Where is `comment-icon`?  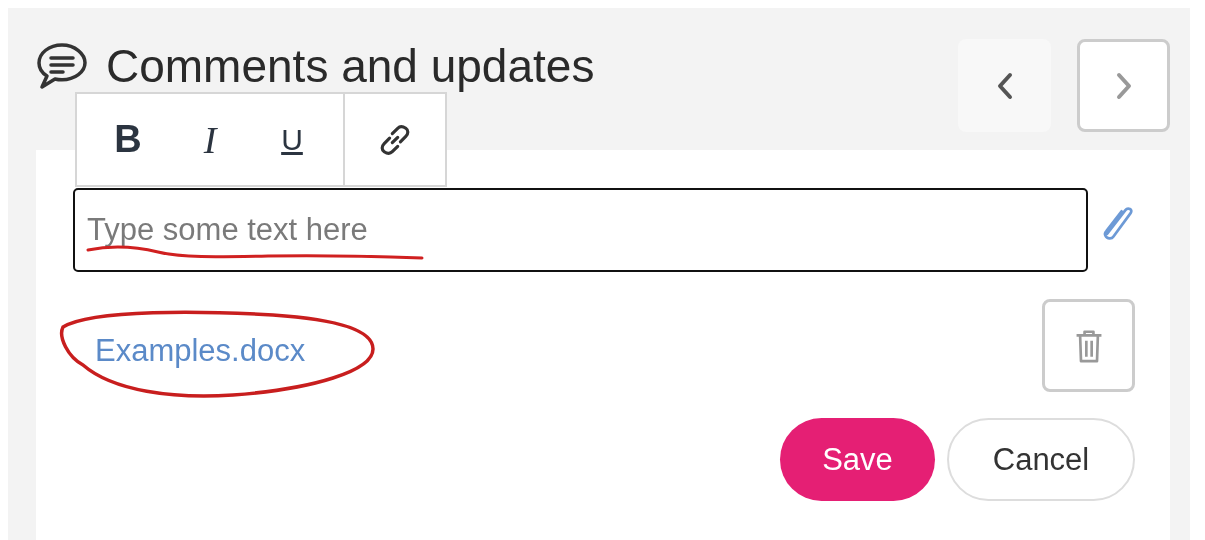
comment-icon is located at coordinates (62, 66).